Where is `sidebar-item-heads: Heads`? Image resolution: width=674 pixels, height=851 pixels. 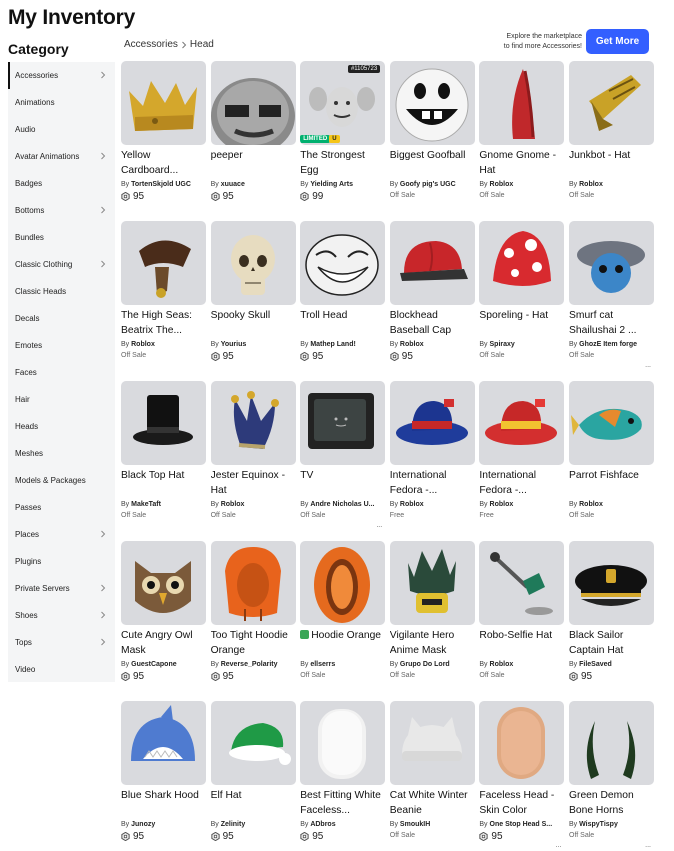
sidebar-item-heads: Heads is located at coordinates (61, 426).